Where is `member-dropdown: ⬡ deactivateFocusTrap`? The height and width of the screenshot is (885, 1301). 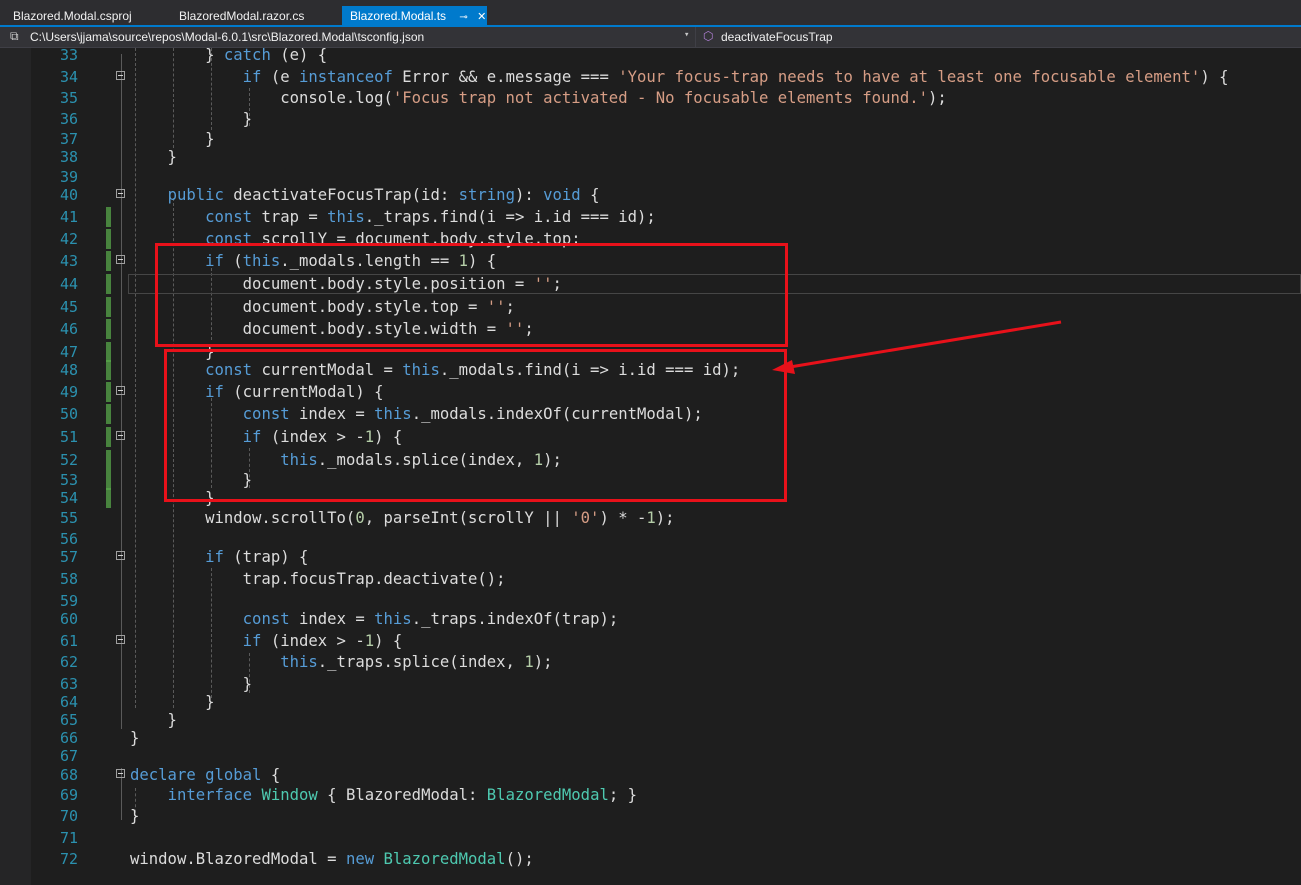 member-dropdown: ⬡ deactivateFocusTrap is located at coordinates (999, 37).